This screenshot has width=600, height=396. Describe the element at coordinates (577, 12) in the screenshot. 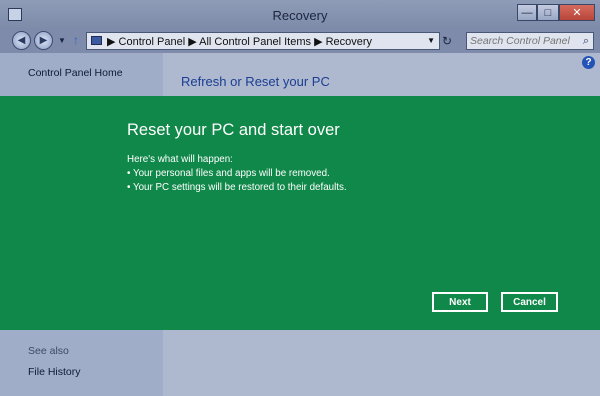

I see `close-button: ✕` at that location.